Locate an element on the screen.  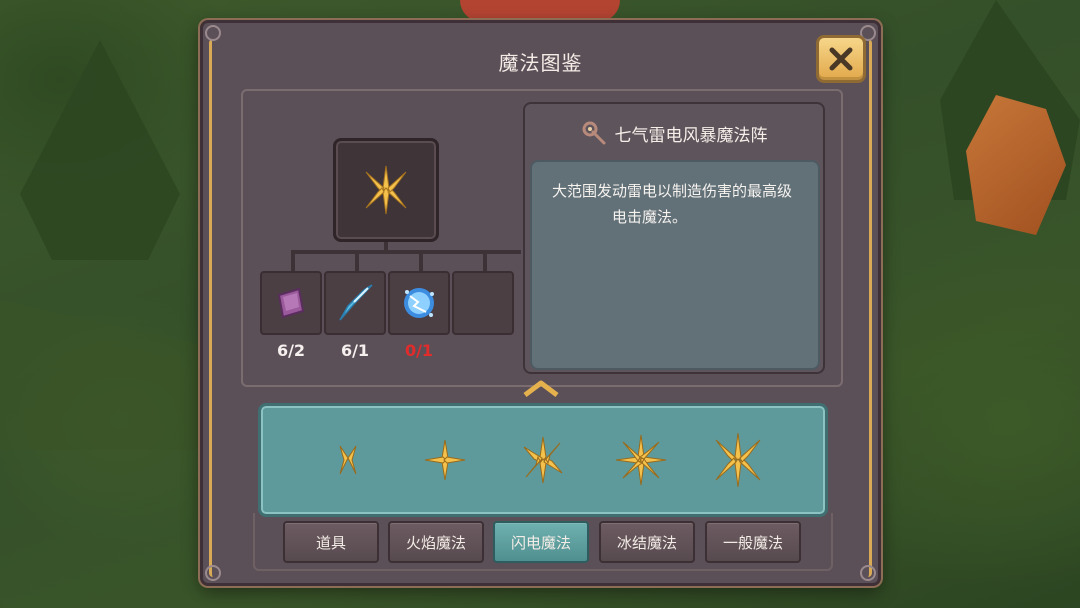
spell-name-row: 七气雷电风暴魔法阵 is located at coordinates (674, 133).